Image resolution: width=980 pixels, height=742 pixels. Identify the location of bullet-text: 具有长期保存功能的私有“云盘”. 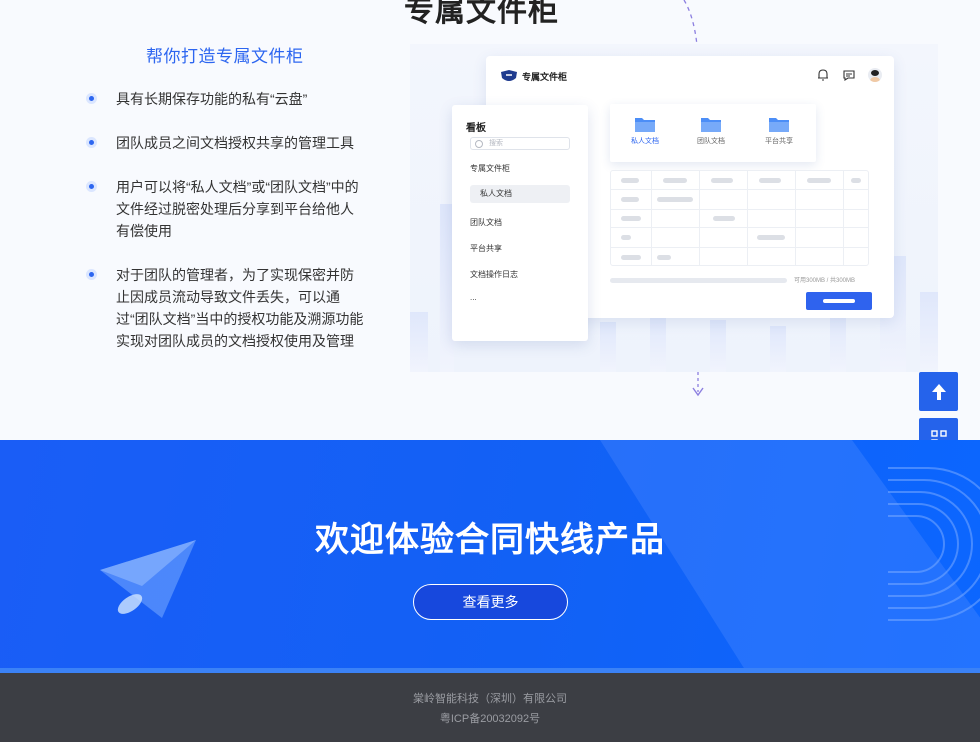
(212, 99).